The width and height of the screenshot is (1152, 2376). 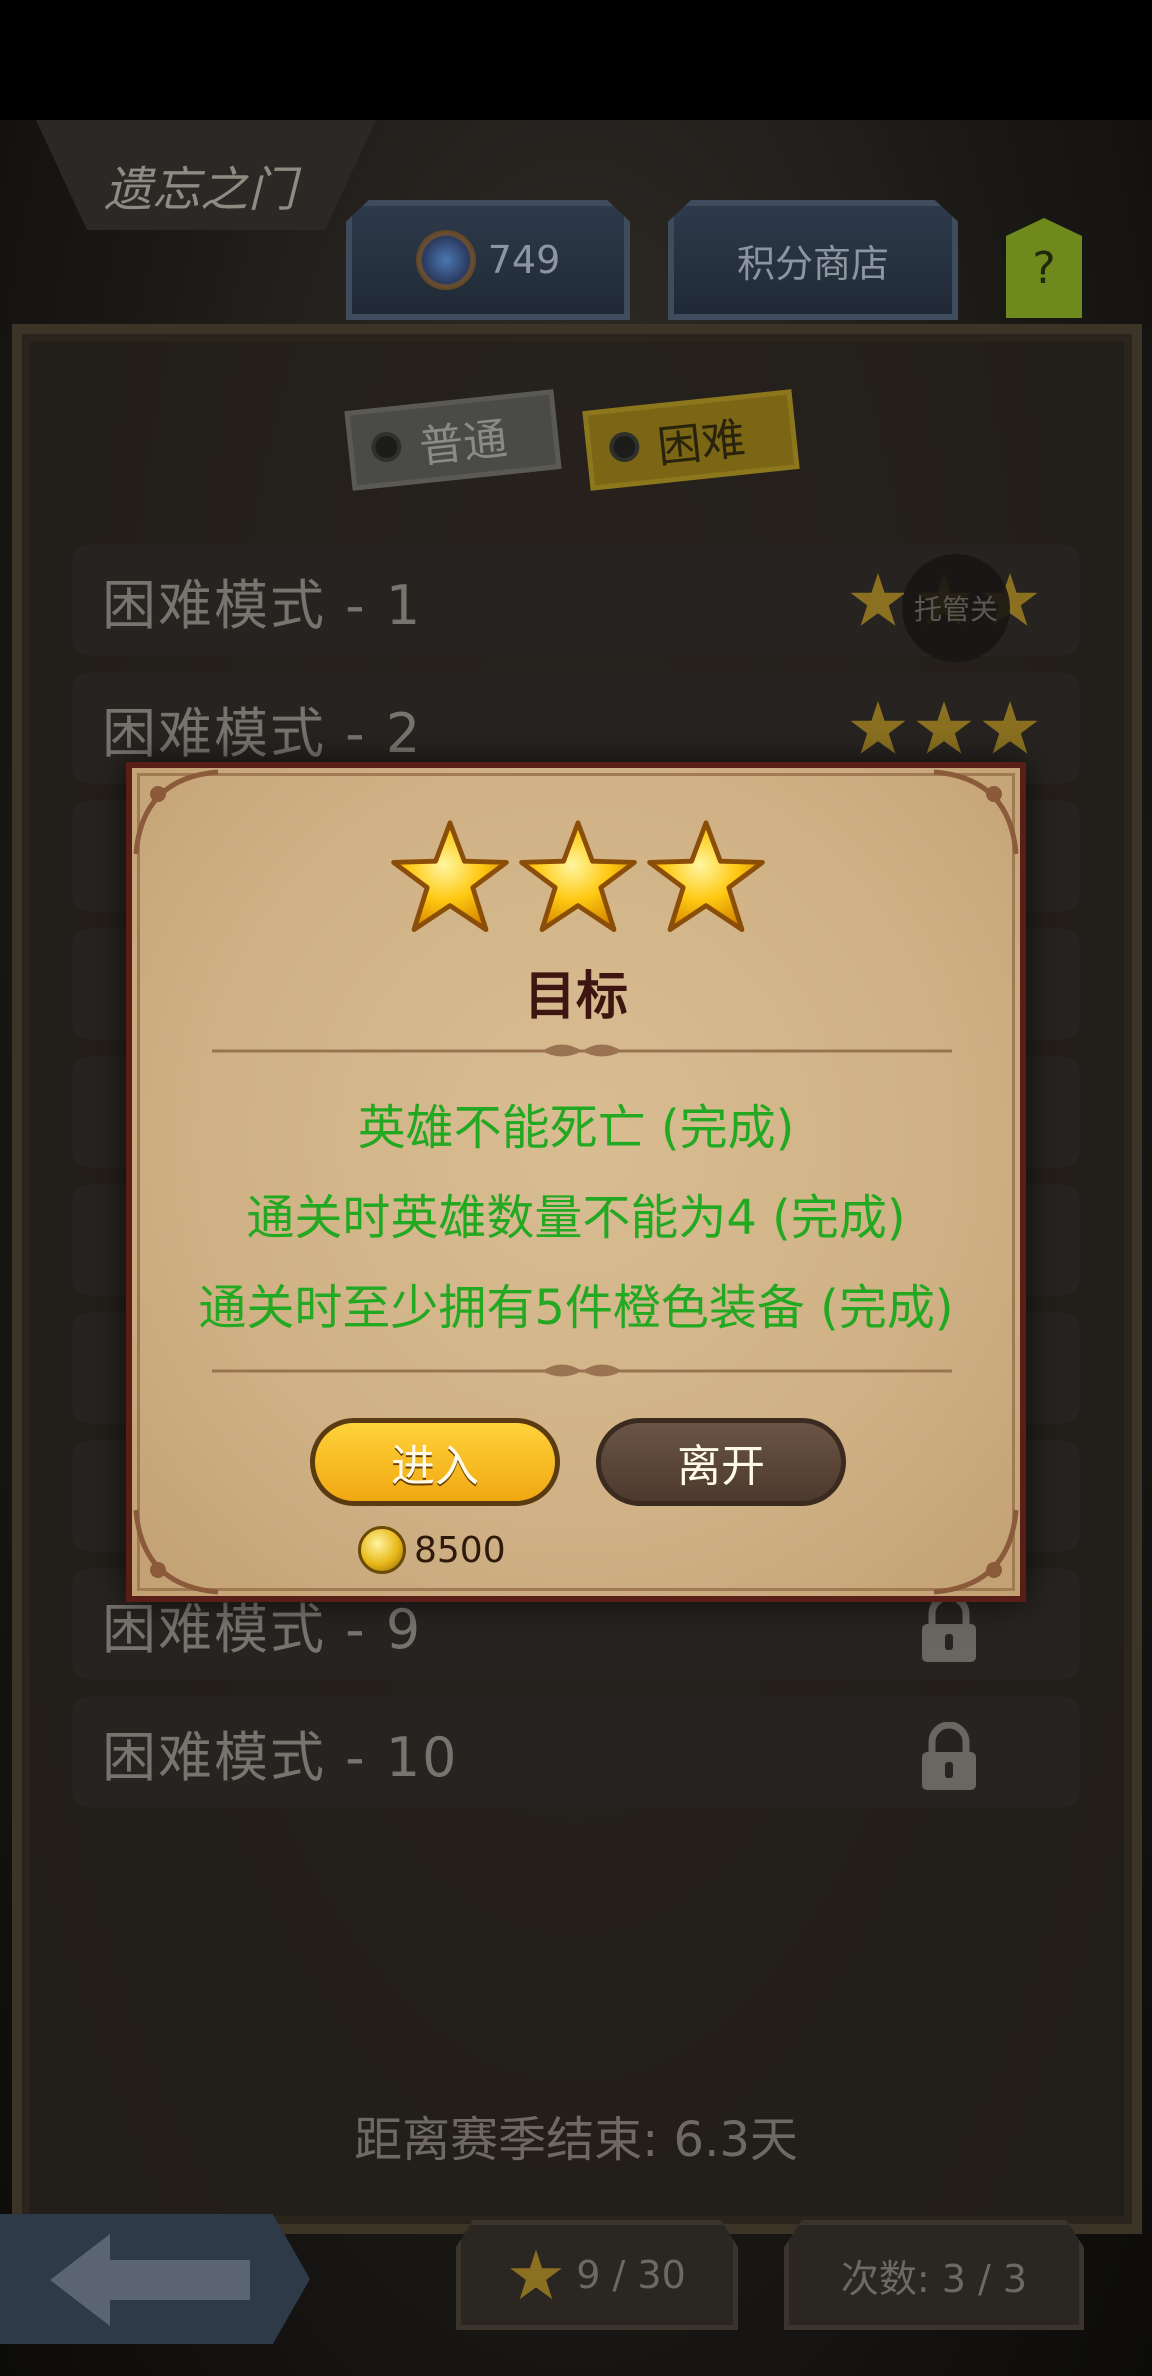 I want to click on enter-button: 进入, so click(x=435, y=1462).